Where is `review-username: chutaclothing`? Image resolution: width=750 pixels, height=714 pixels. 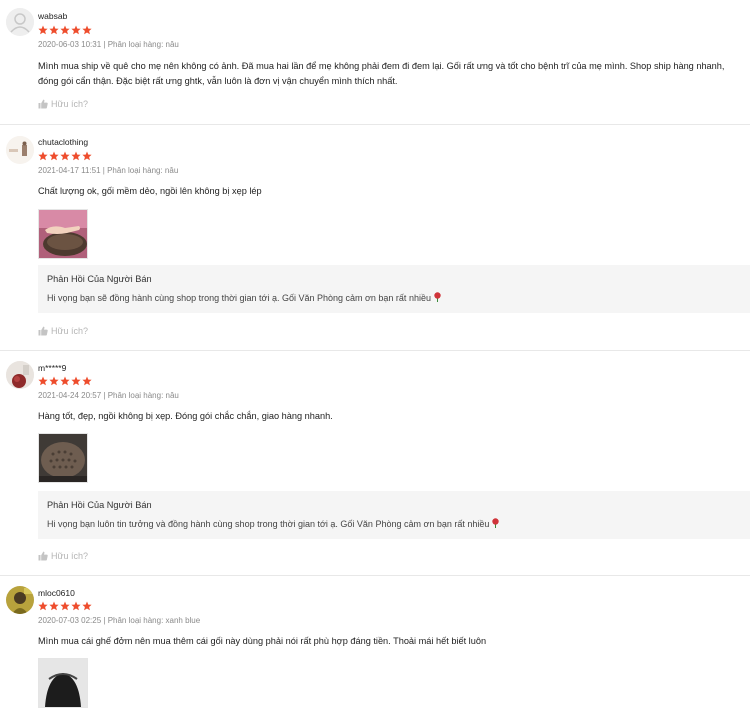 review-username: chutaclothing is located at coordinates (63, 142).